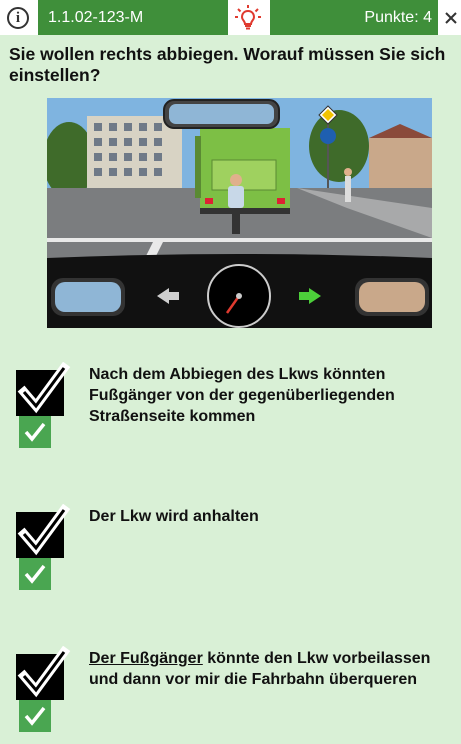 Image resolution: width=461 pixels, height=744 pixels. I want to click on glossary-link: Der Fußgänger, so click(146, 658).